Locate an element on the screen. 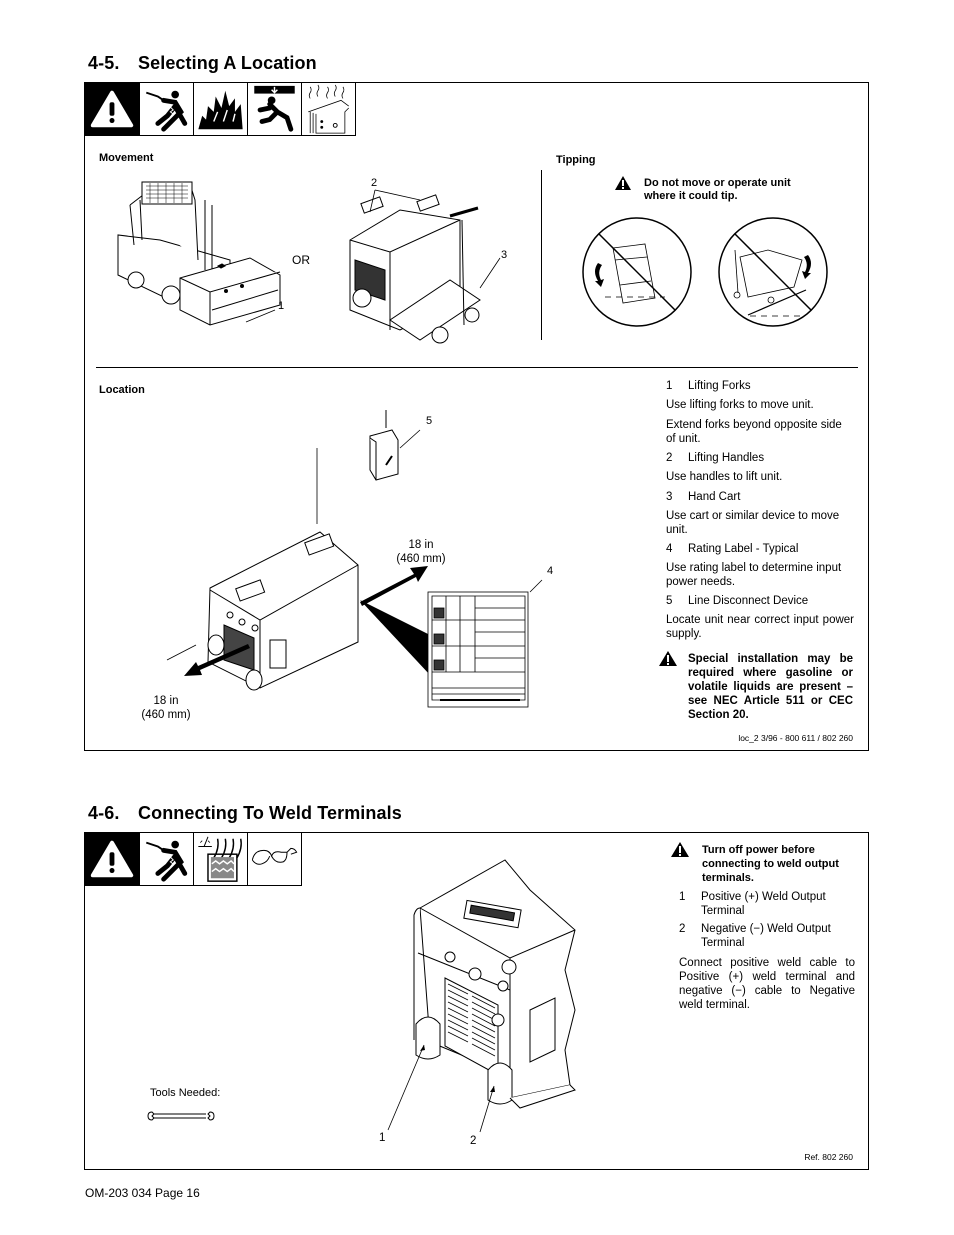 Image resolution: width=954 pixels, height=1235 pixels. page-footer: OM-203 034 Page 16 is located at coordinates (142, 1193).